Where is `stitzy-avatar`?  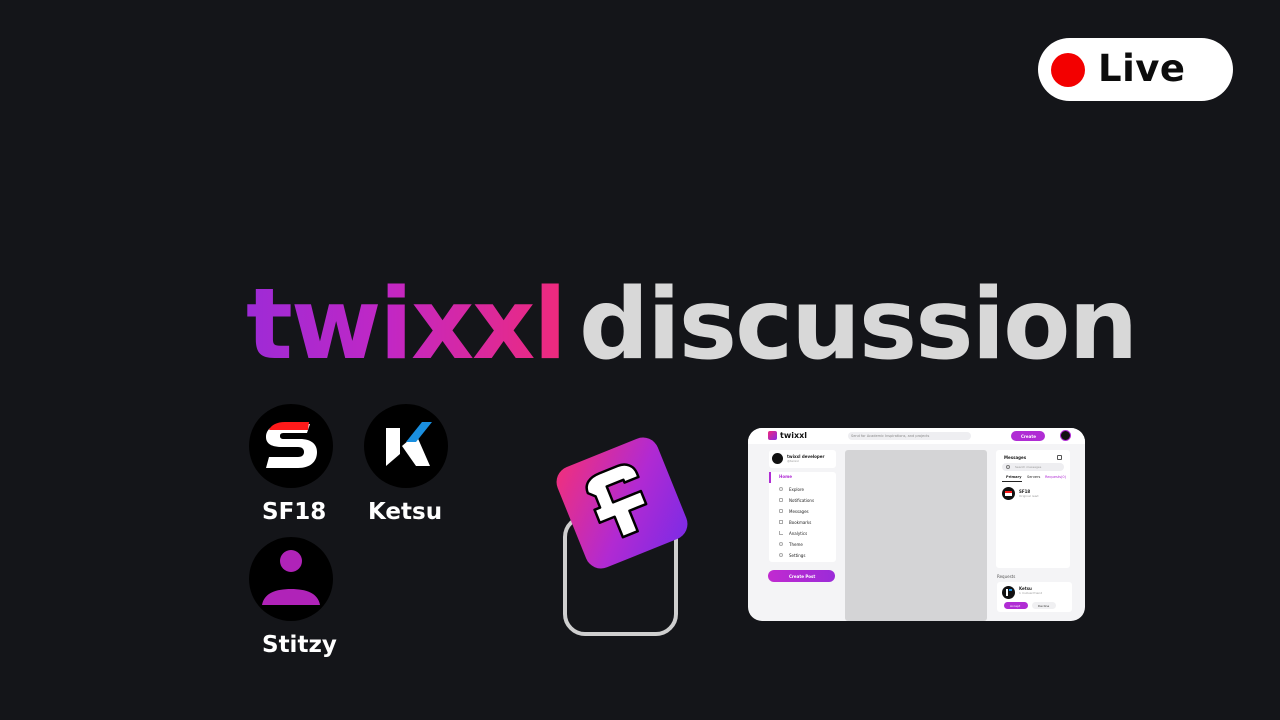 stitzy-avatar is located at coordinates (291, 579).